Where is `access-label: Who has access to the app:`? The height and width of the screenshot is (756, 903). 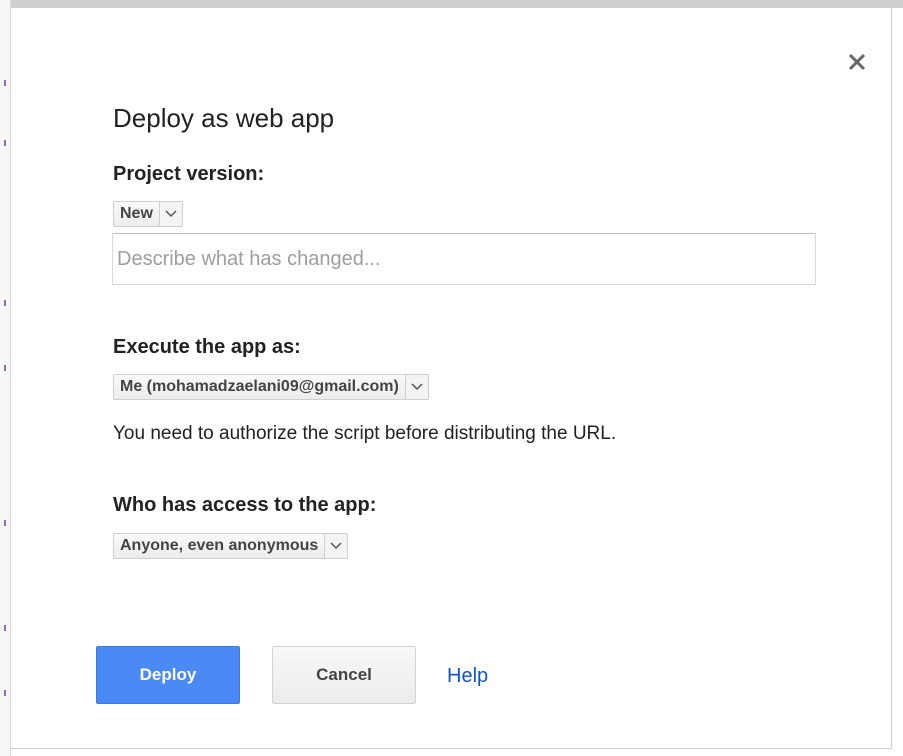 access-label: Who has access to the app: is located at coordinates (245, 505).